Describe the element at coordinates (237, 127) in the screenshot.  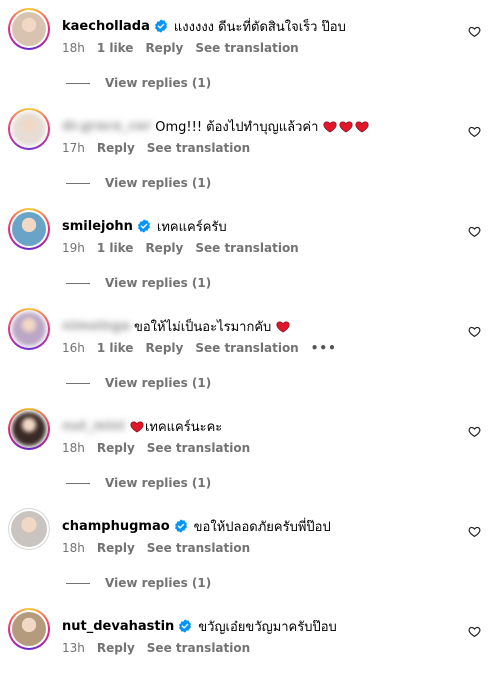
I see `comment-text: Omg!!! ต้องไปทำบุญแล้วค่า` at that location.